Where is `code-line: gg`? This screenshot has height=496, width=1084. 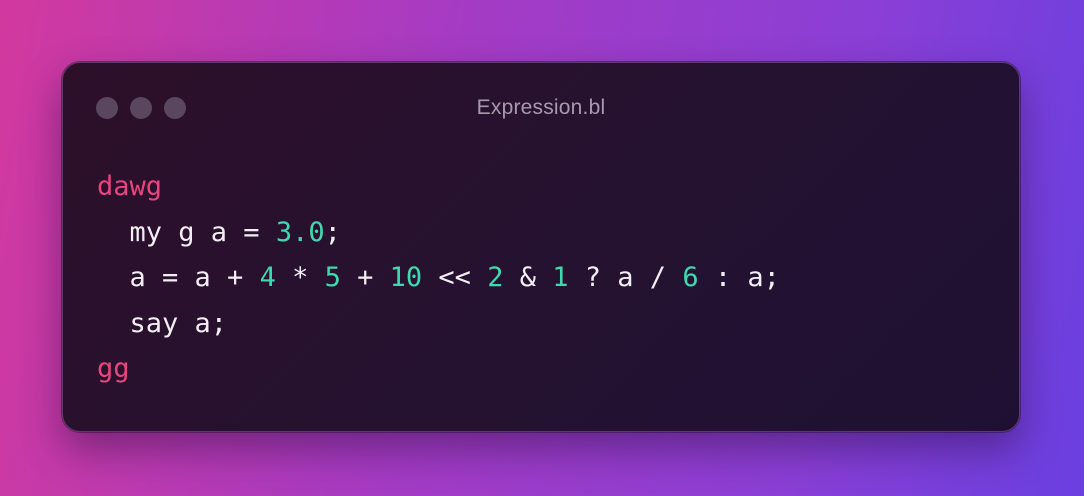
code-line: gg is located at coordinates (438, 369).